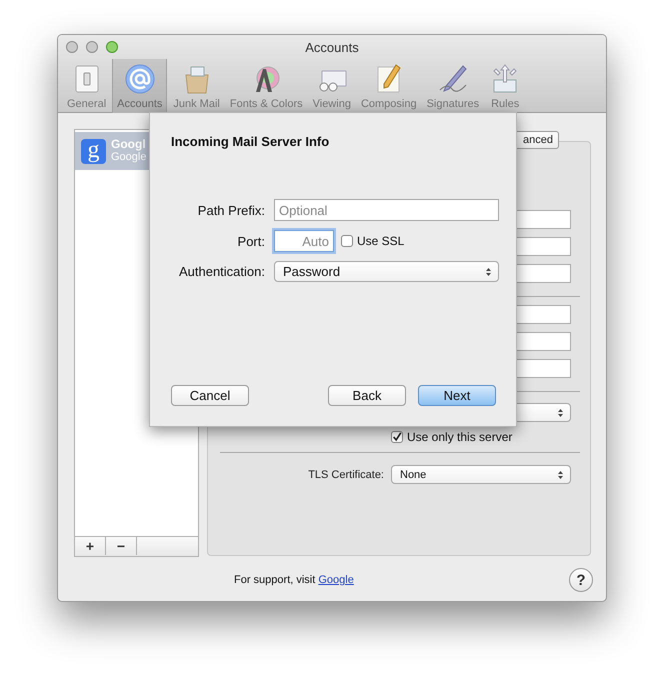 Image resolution: width=664 pixels, height=681 pixels. What do you see at coordinates (386, 271) in the screenshot?
I see `authentication-popup: Password` at bounding box center [386, 271].